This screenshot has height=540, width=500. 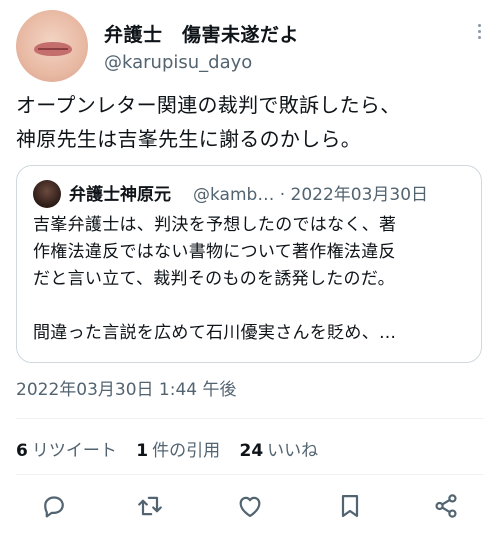 I want to click on tweet-text-line: オープンレター関連の裁判で敗訴したら、, so click(x=208, y=105).